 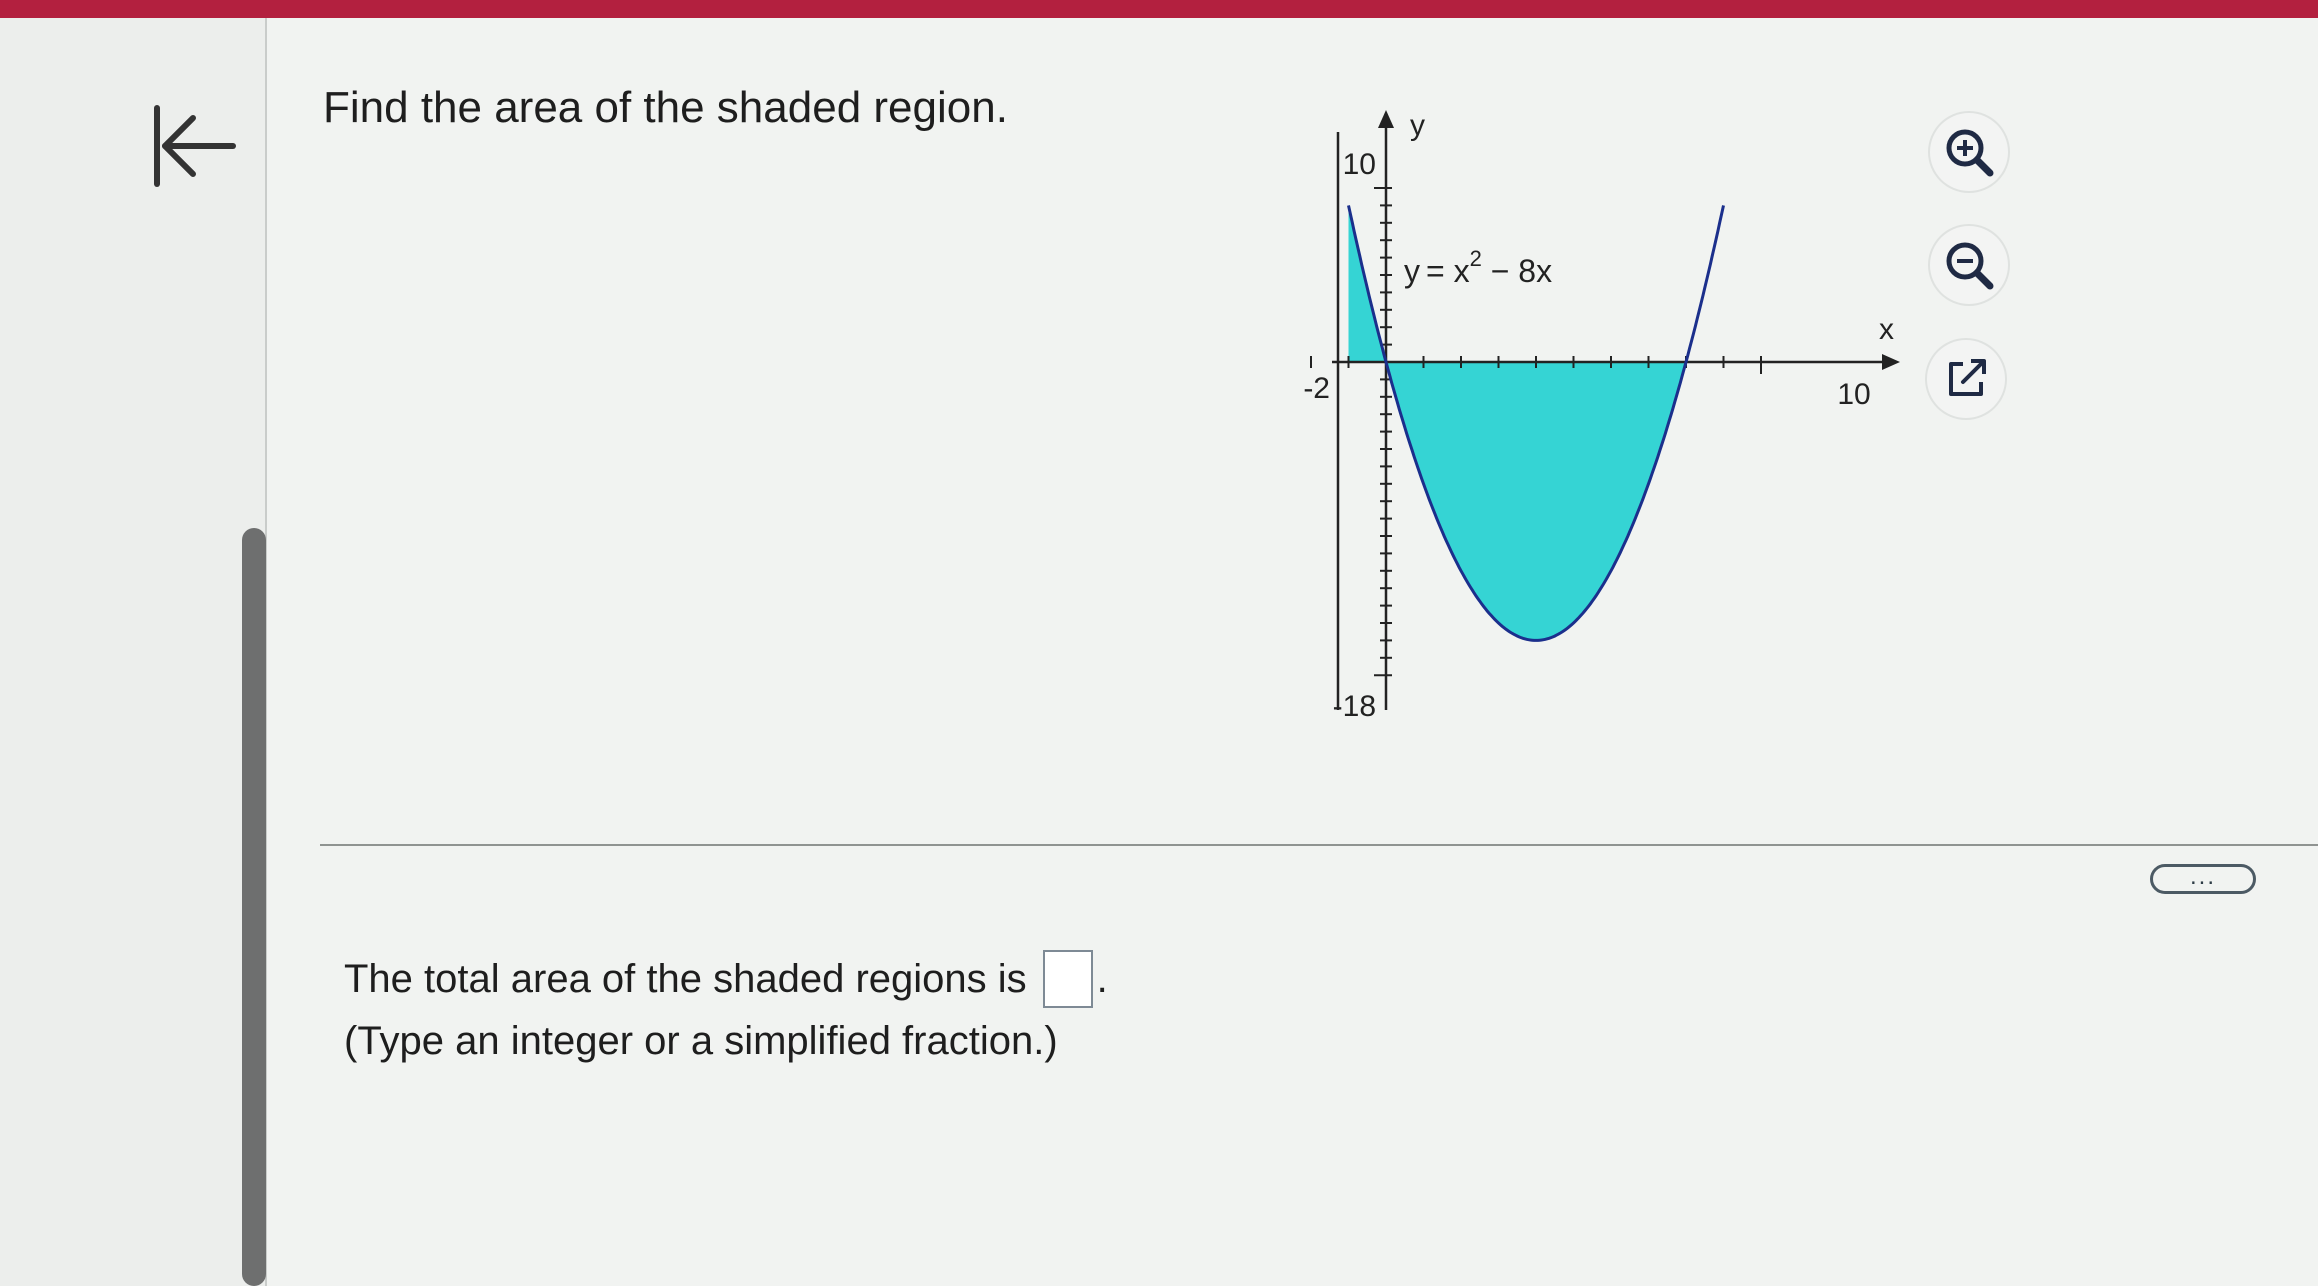 I want to click on zoom-in-icon, so click(x=1970, y=153).